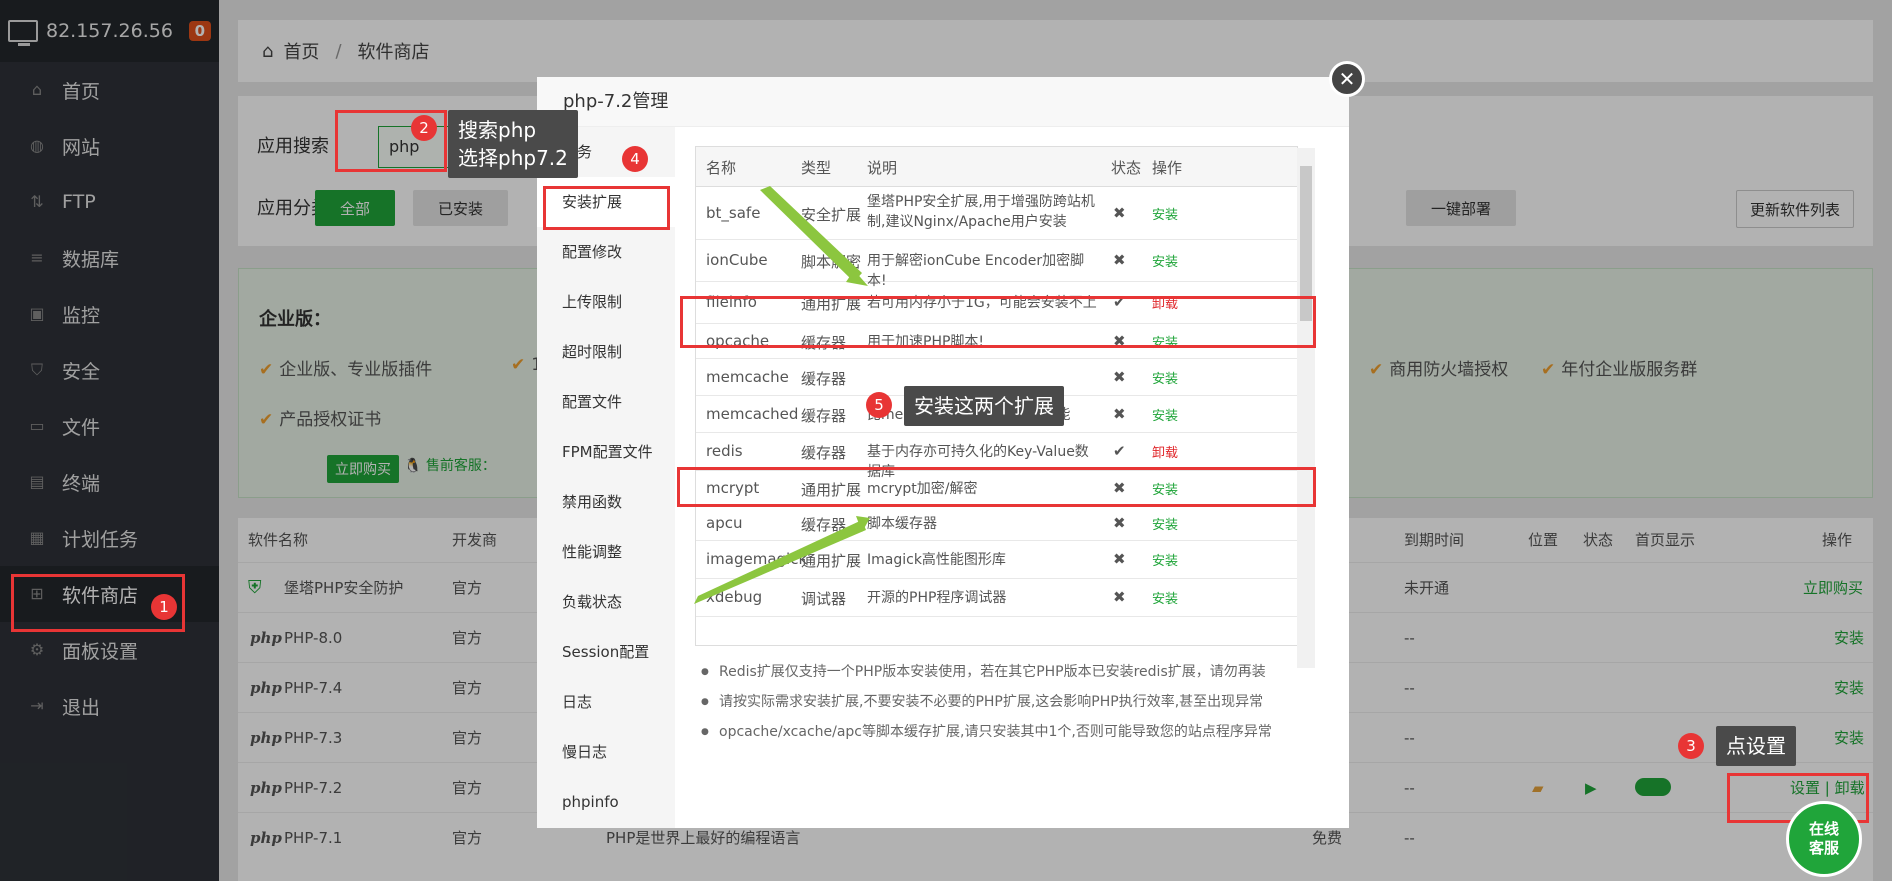 Image resolution: width=1892 pixels, height=881 pixels. What do you see at coordinates (879, 405) in the screenshot?
I see `step-marker-5: 5` at bounding box center [879, 405].